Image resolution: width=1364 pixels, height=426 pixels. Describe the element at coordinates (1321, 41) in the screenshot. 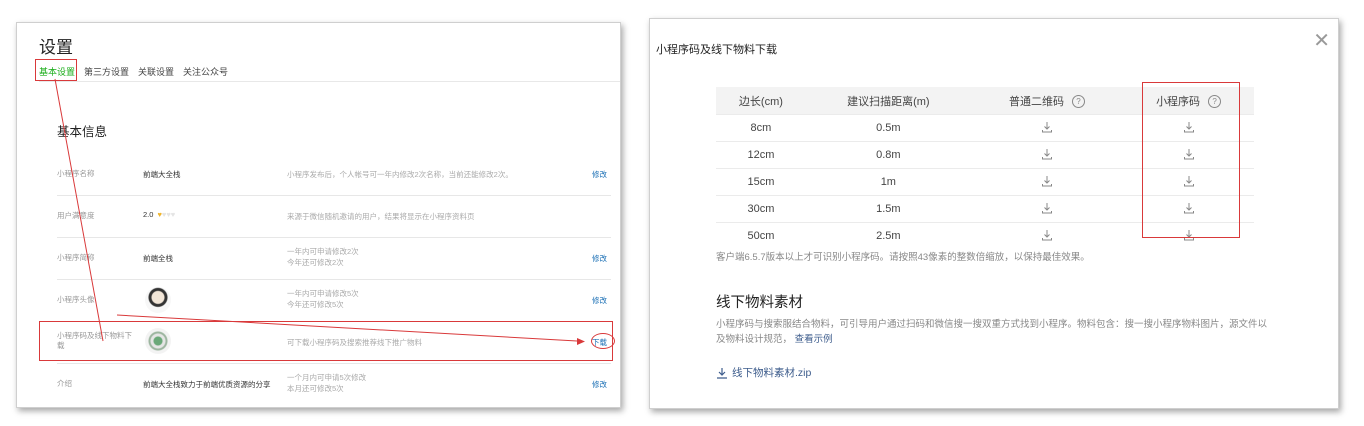

I see `close-icon: ✕` at that location.